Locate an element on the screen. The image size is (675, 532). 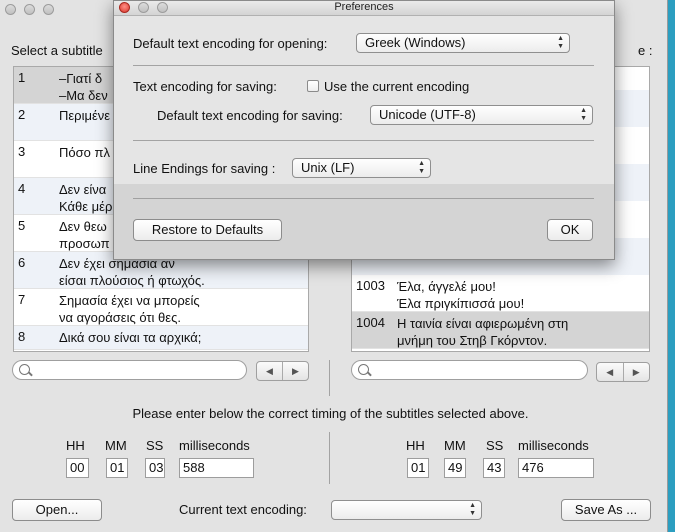
right-ss-field: 43 is located at coordinates (494, 468).